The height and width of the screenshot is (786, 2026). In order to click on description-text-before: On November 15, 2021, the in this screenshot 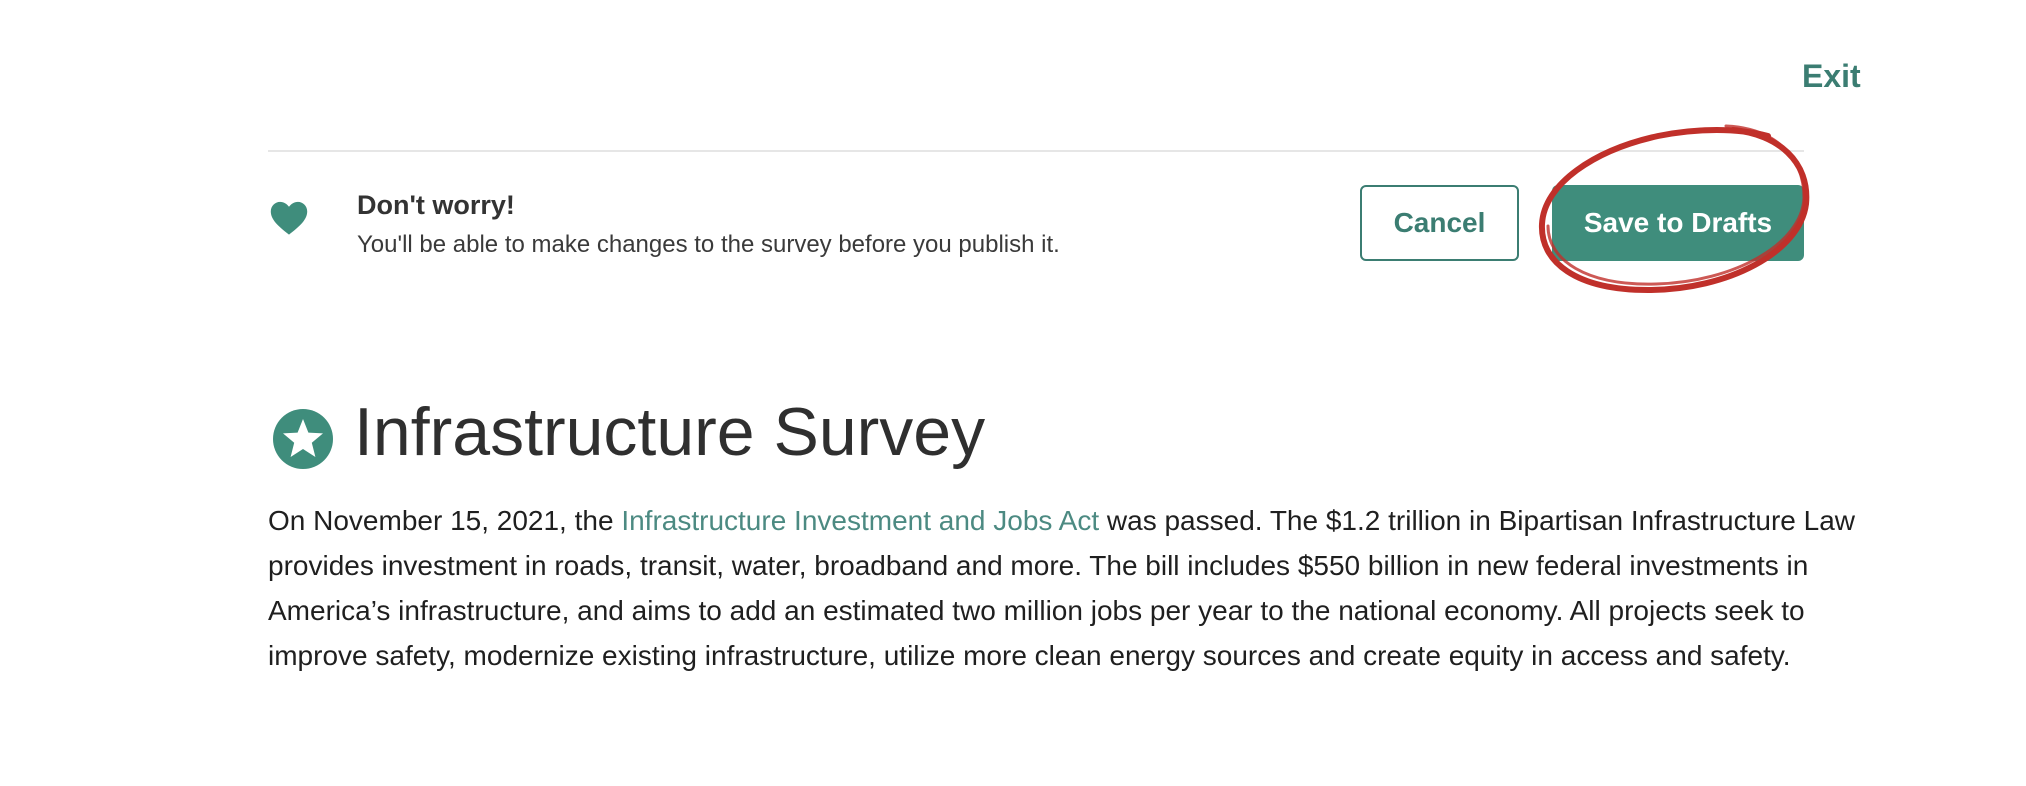, I will do `click(445, 520)`.